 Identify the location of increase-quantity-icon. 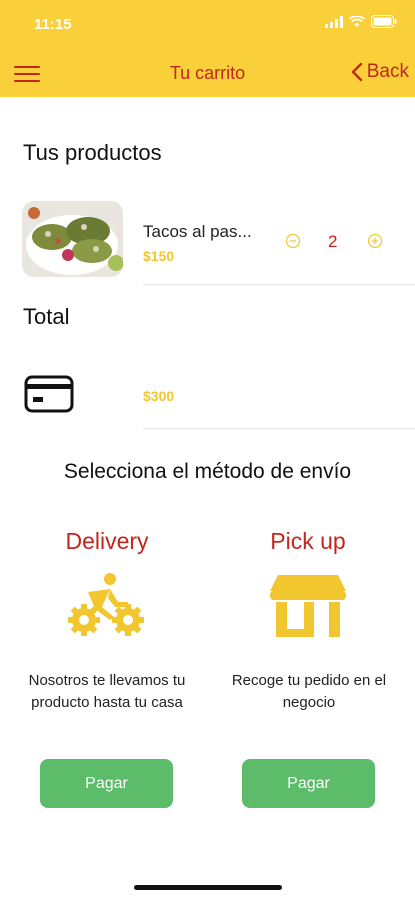
(375, 241).